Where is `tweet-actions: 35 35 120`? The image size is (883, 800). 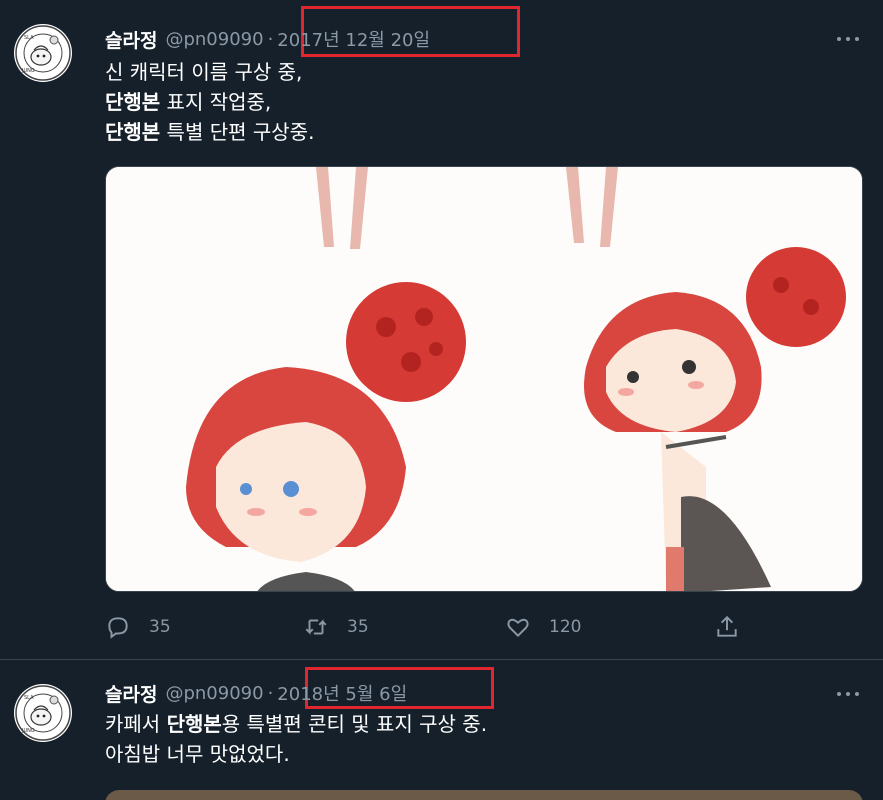
tweet-actions: 35 35 120 is located at coordinates (425, 627).